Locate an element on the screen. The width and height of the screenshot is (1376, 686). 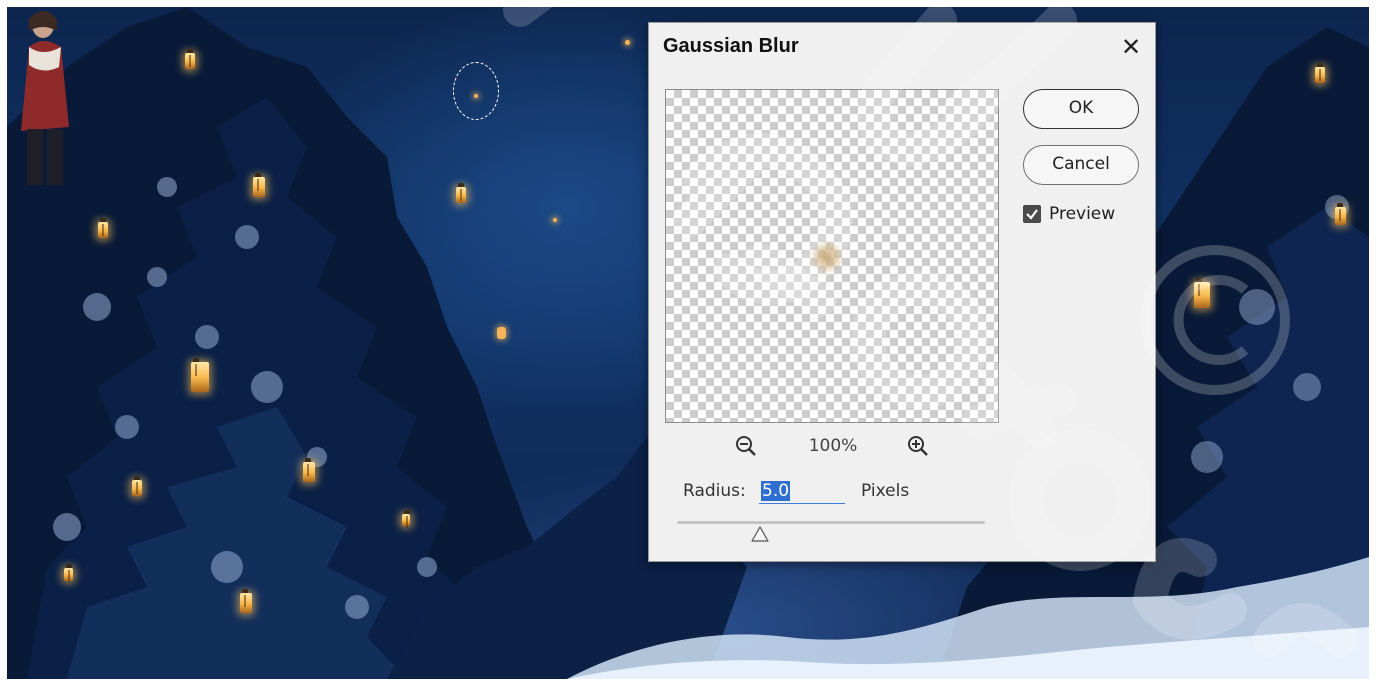
preview-checkbox is located at coordinates (1032, 214).